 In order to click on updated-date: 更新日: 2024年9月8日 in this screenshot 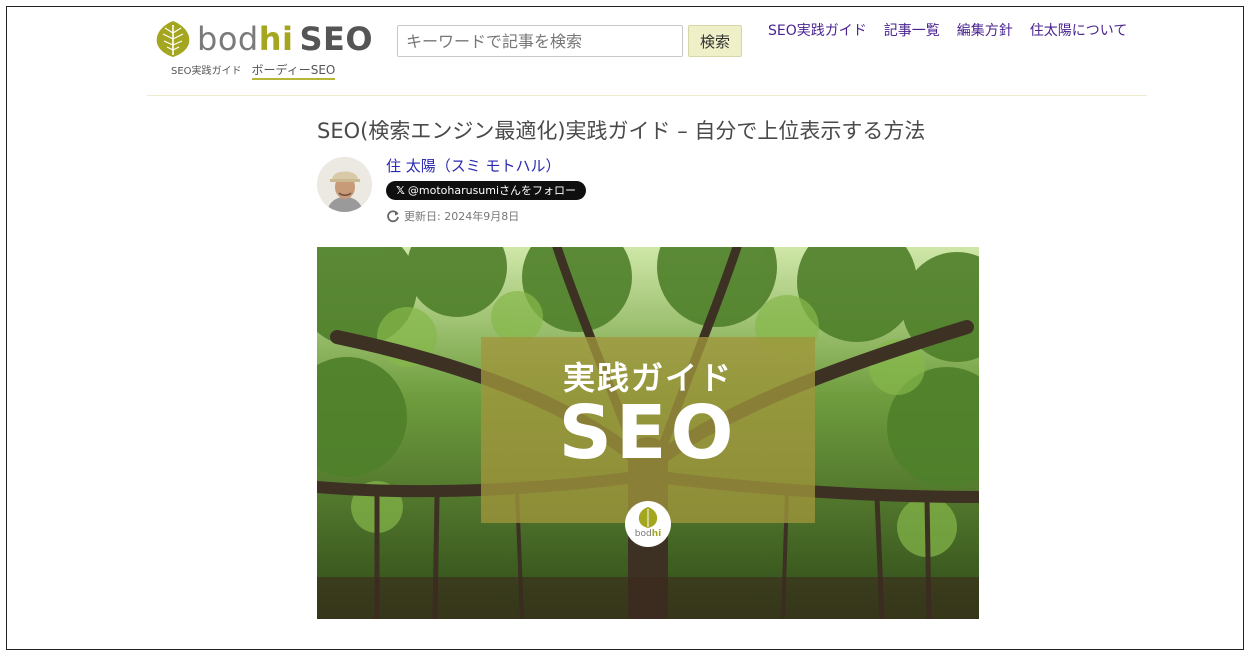, I will do `click(452, 216)`.